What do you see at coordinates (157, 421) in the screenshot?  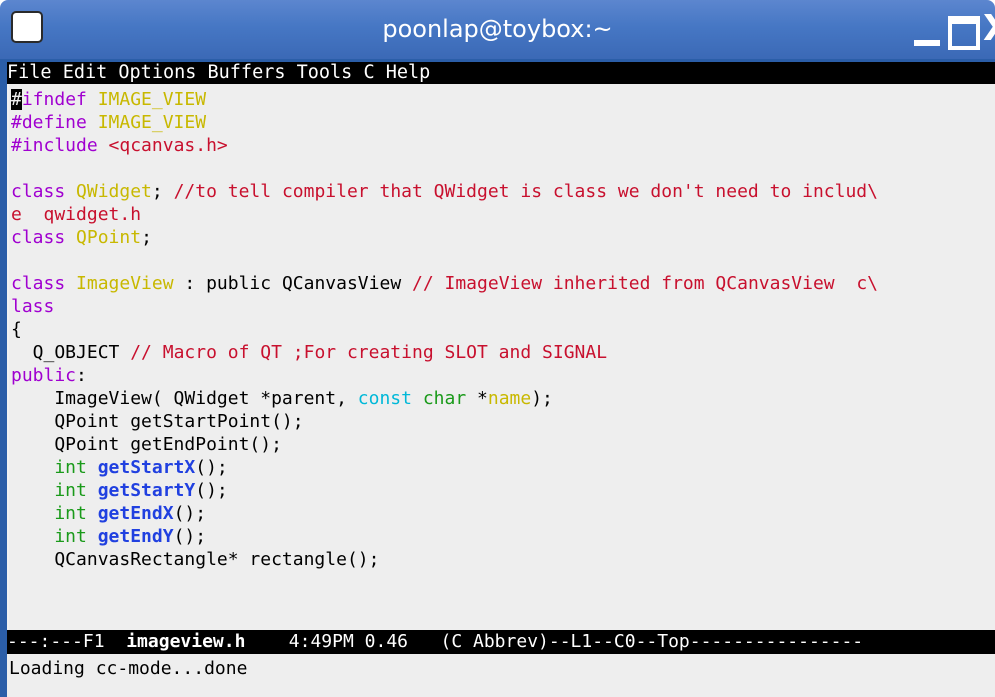 I see `code-line: QPoint getStartPoint();` at bounding box center [157, 421].